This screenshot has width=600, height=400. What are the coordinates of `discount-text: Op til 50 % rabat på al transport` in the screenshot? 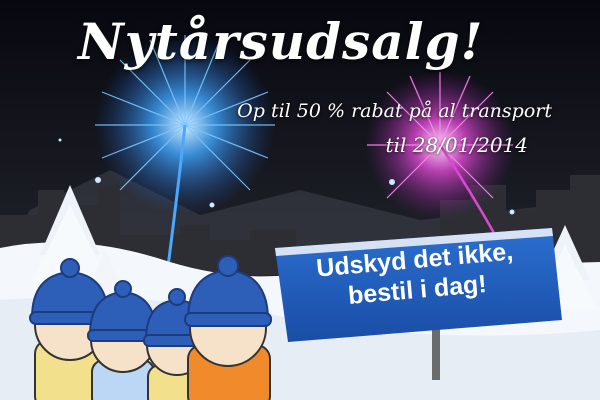 It's located at (394, 111).